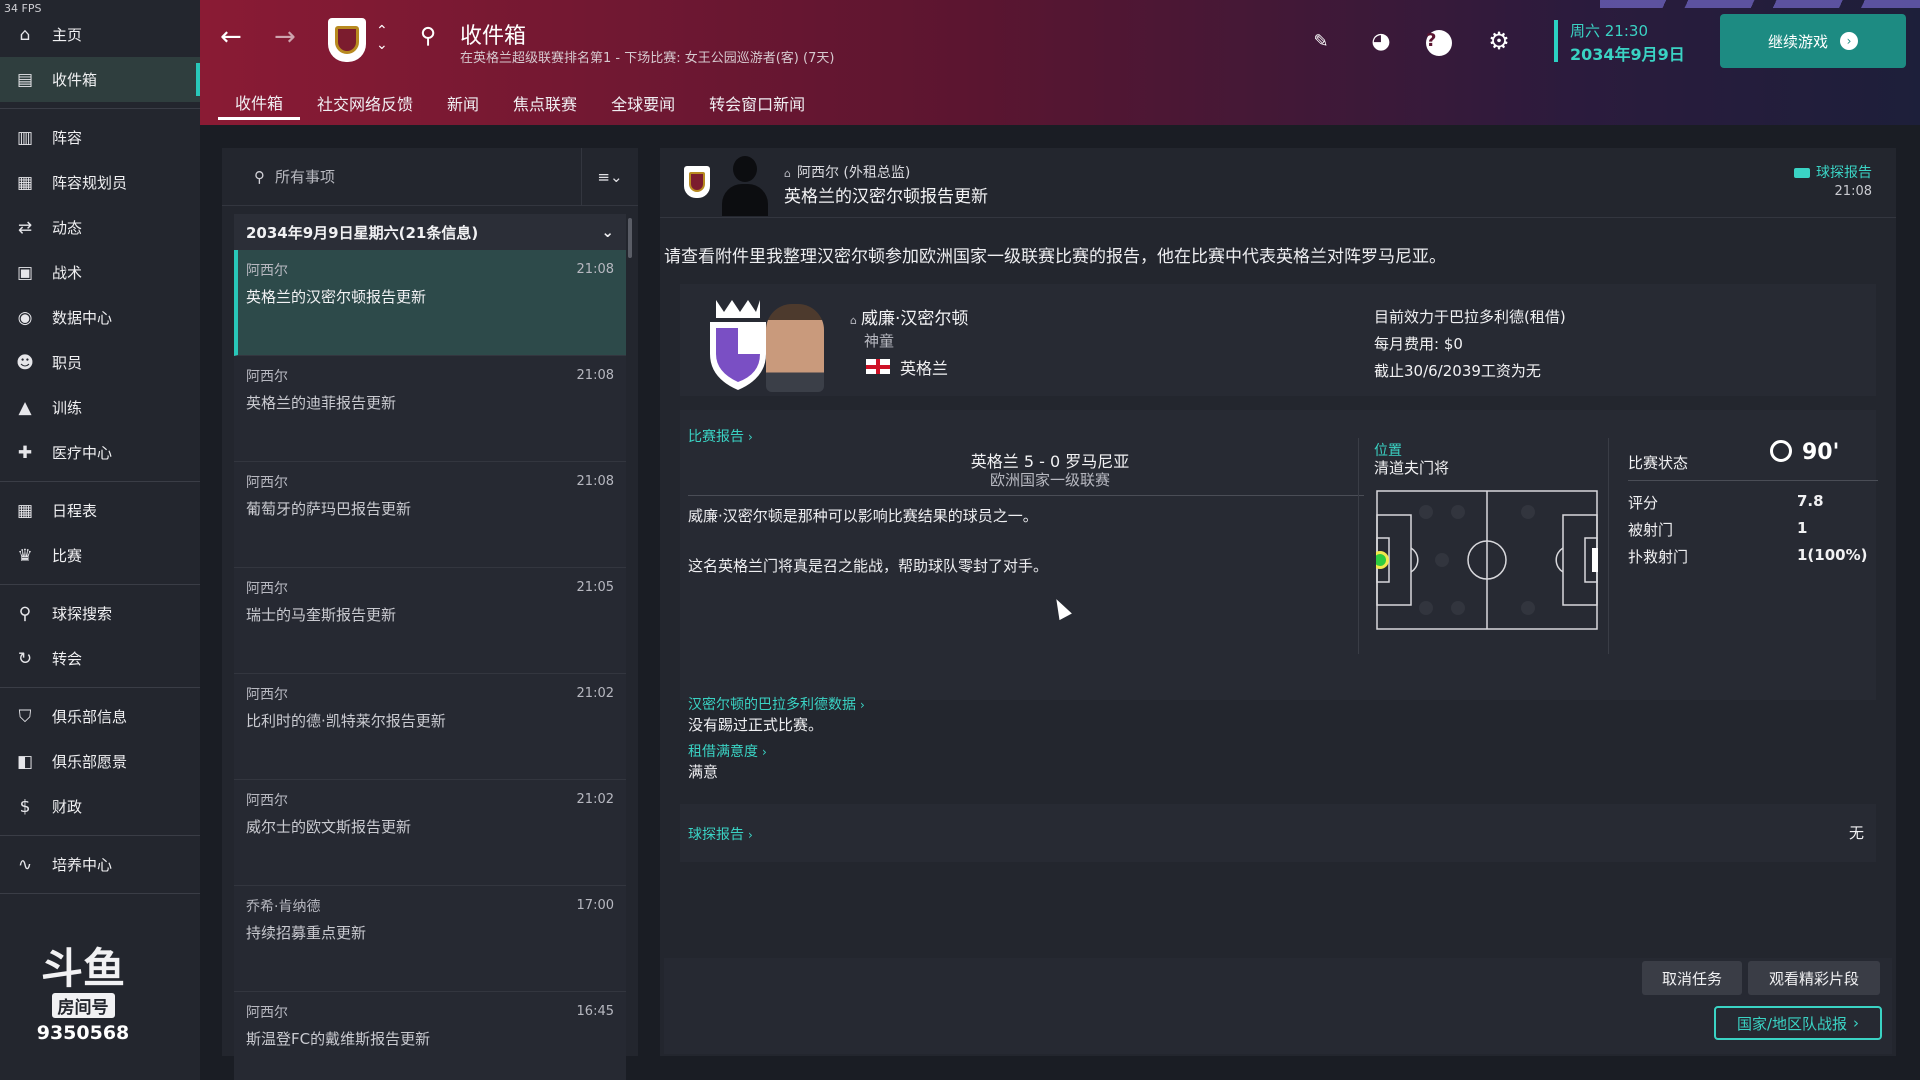  Describe the element at coordinates (1418, 344) in the screenshot. I see `player-fee-line: 每月费用: $0` at that location.